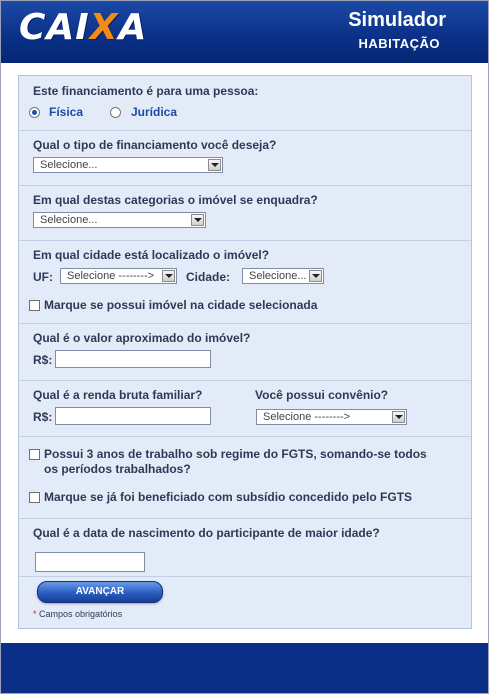  Describe the element at coordinates (244, 668) in the screenshot. I see `footer-bar` at that location.